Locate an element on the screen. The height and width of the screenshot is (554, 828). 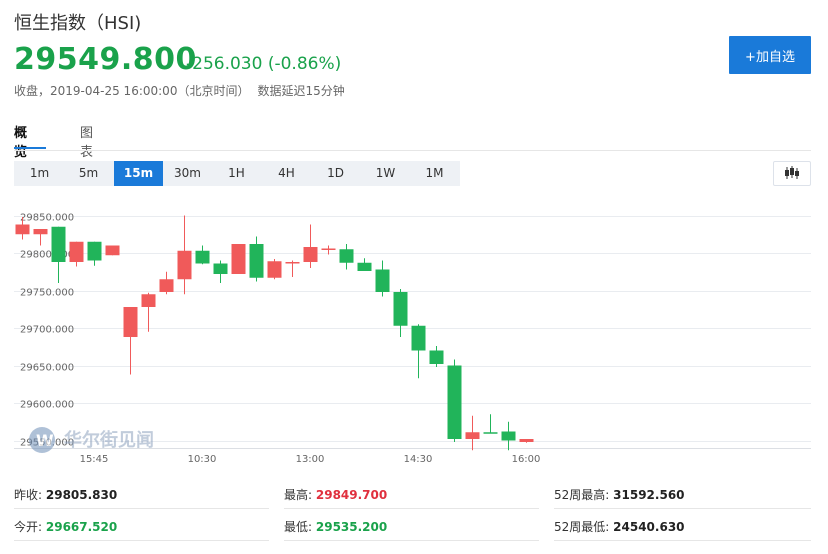
market-status: 收盘，2019-04-25 16:00:00（北京时间） 数据延迟15分钟 is located at coordinates (183, 90).